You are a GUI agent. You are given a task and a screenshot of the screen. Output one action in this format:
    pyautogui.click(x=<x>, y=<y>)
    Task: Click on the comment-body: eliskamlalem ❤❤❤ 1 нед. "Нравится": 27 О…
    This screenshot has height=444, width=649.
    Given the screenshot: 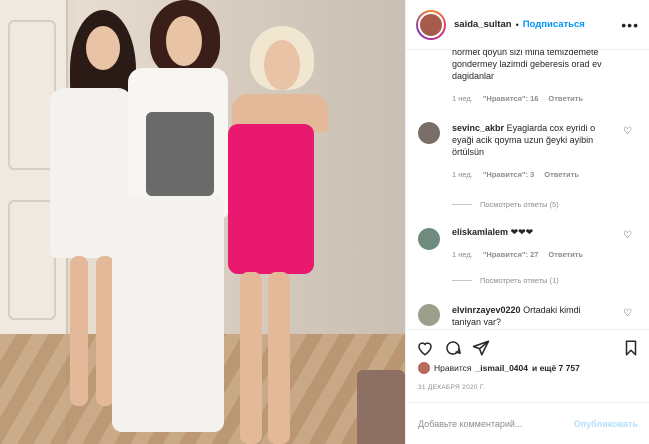 What is the action you would take?
    pyautogui.click(x=532, y=242)
    